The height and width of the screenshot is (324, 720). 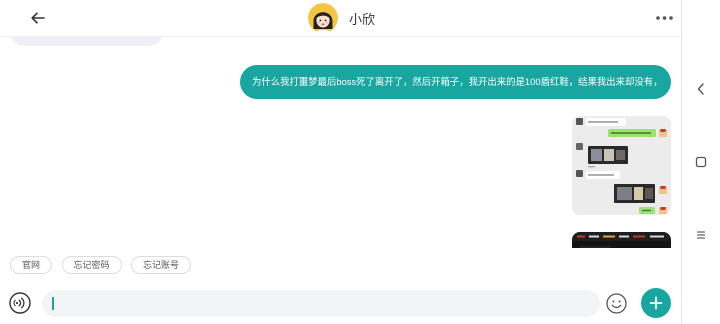 I want to click on chat-screenshot-image, so click(x=621, y=165).